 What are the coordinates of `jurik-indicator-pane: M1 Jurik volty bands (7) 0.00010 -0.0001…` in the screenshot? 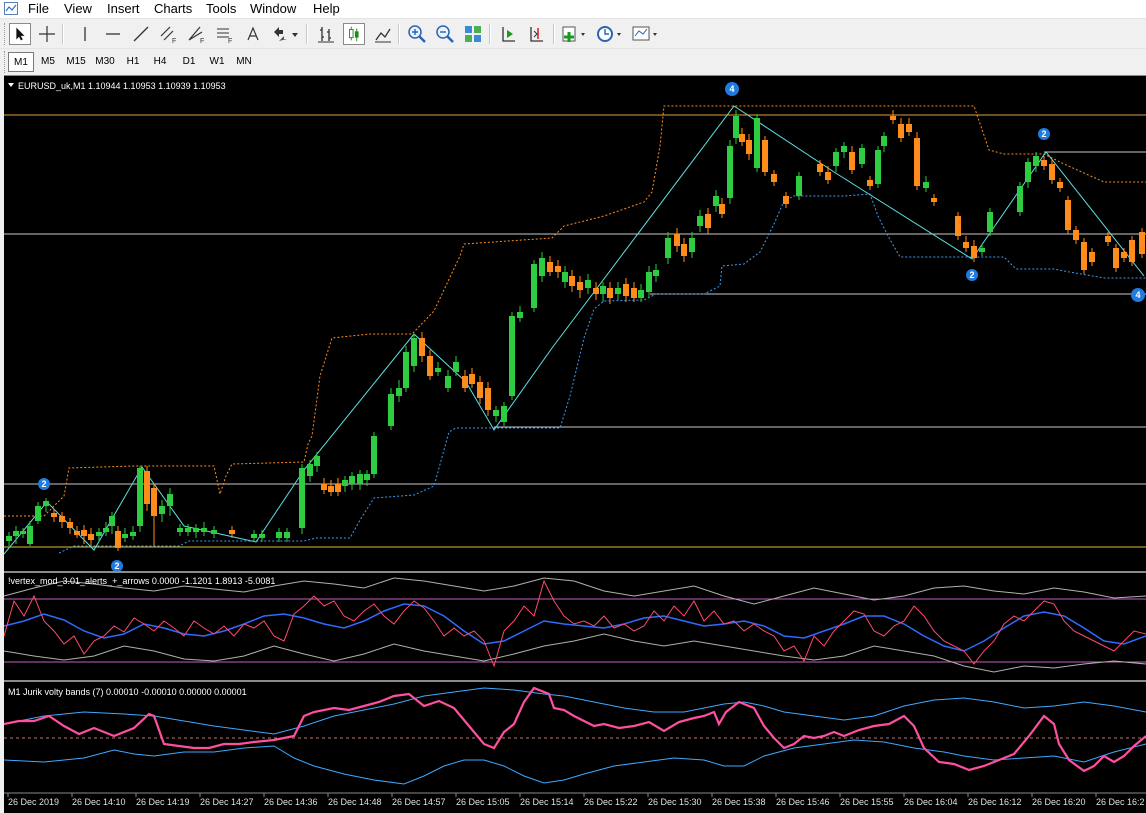 It's located at (575, 735).